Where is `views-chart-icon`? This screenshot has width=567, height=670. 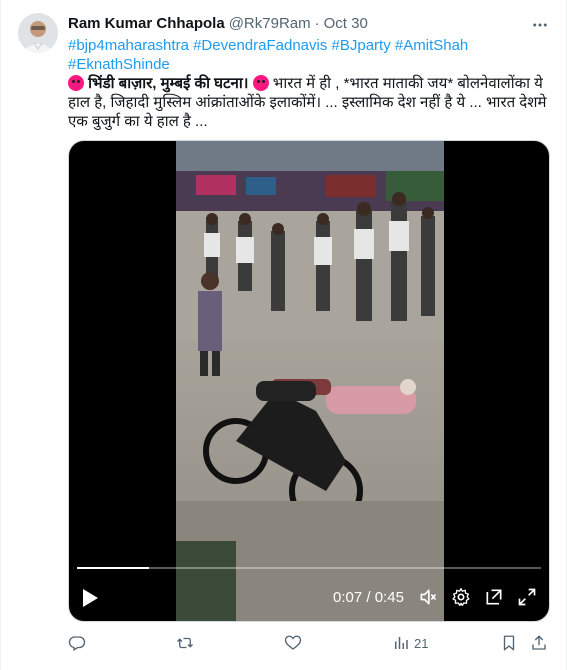
views-chart-icon is located at coordinates (401, 643).